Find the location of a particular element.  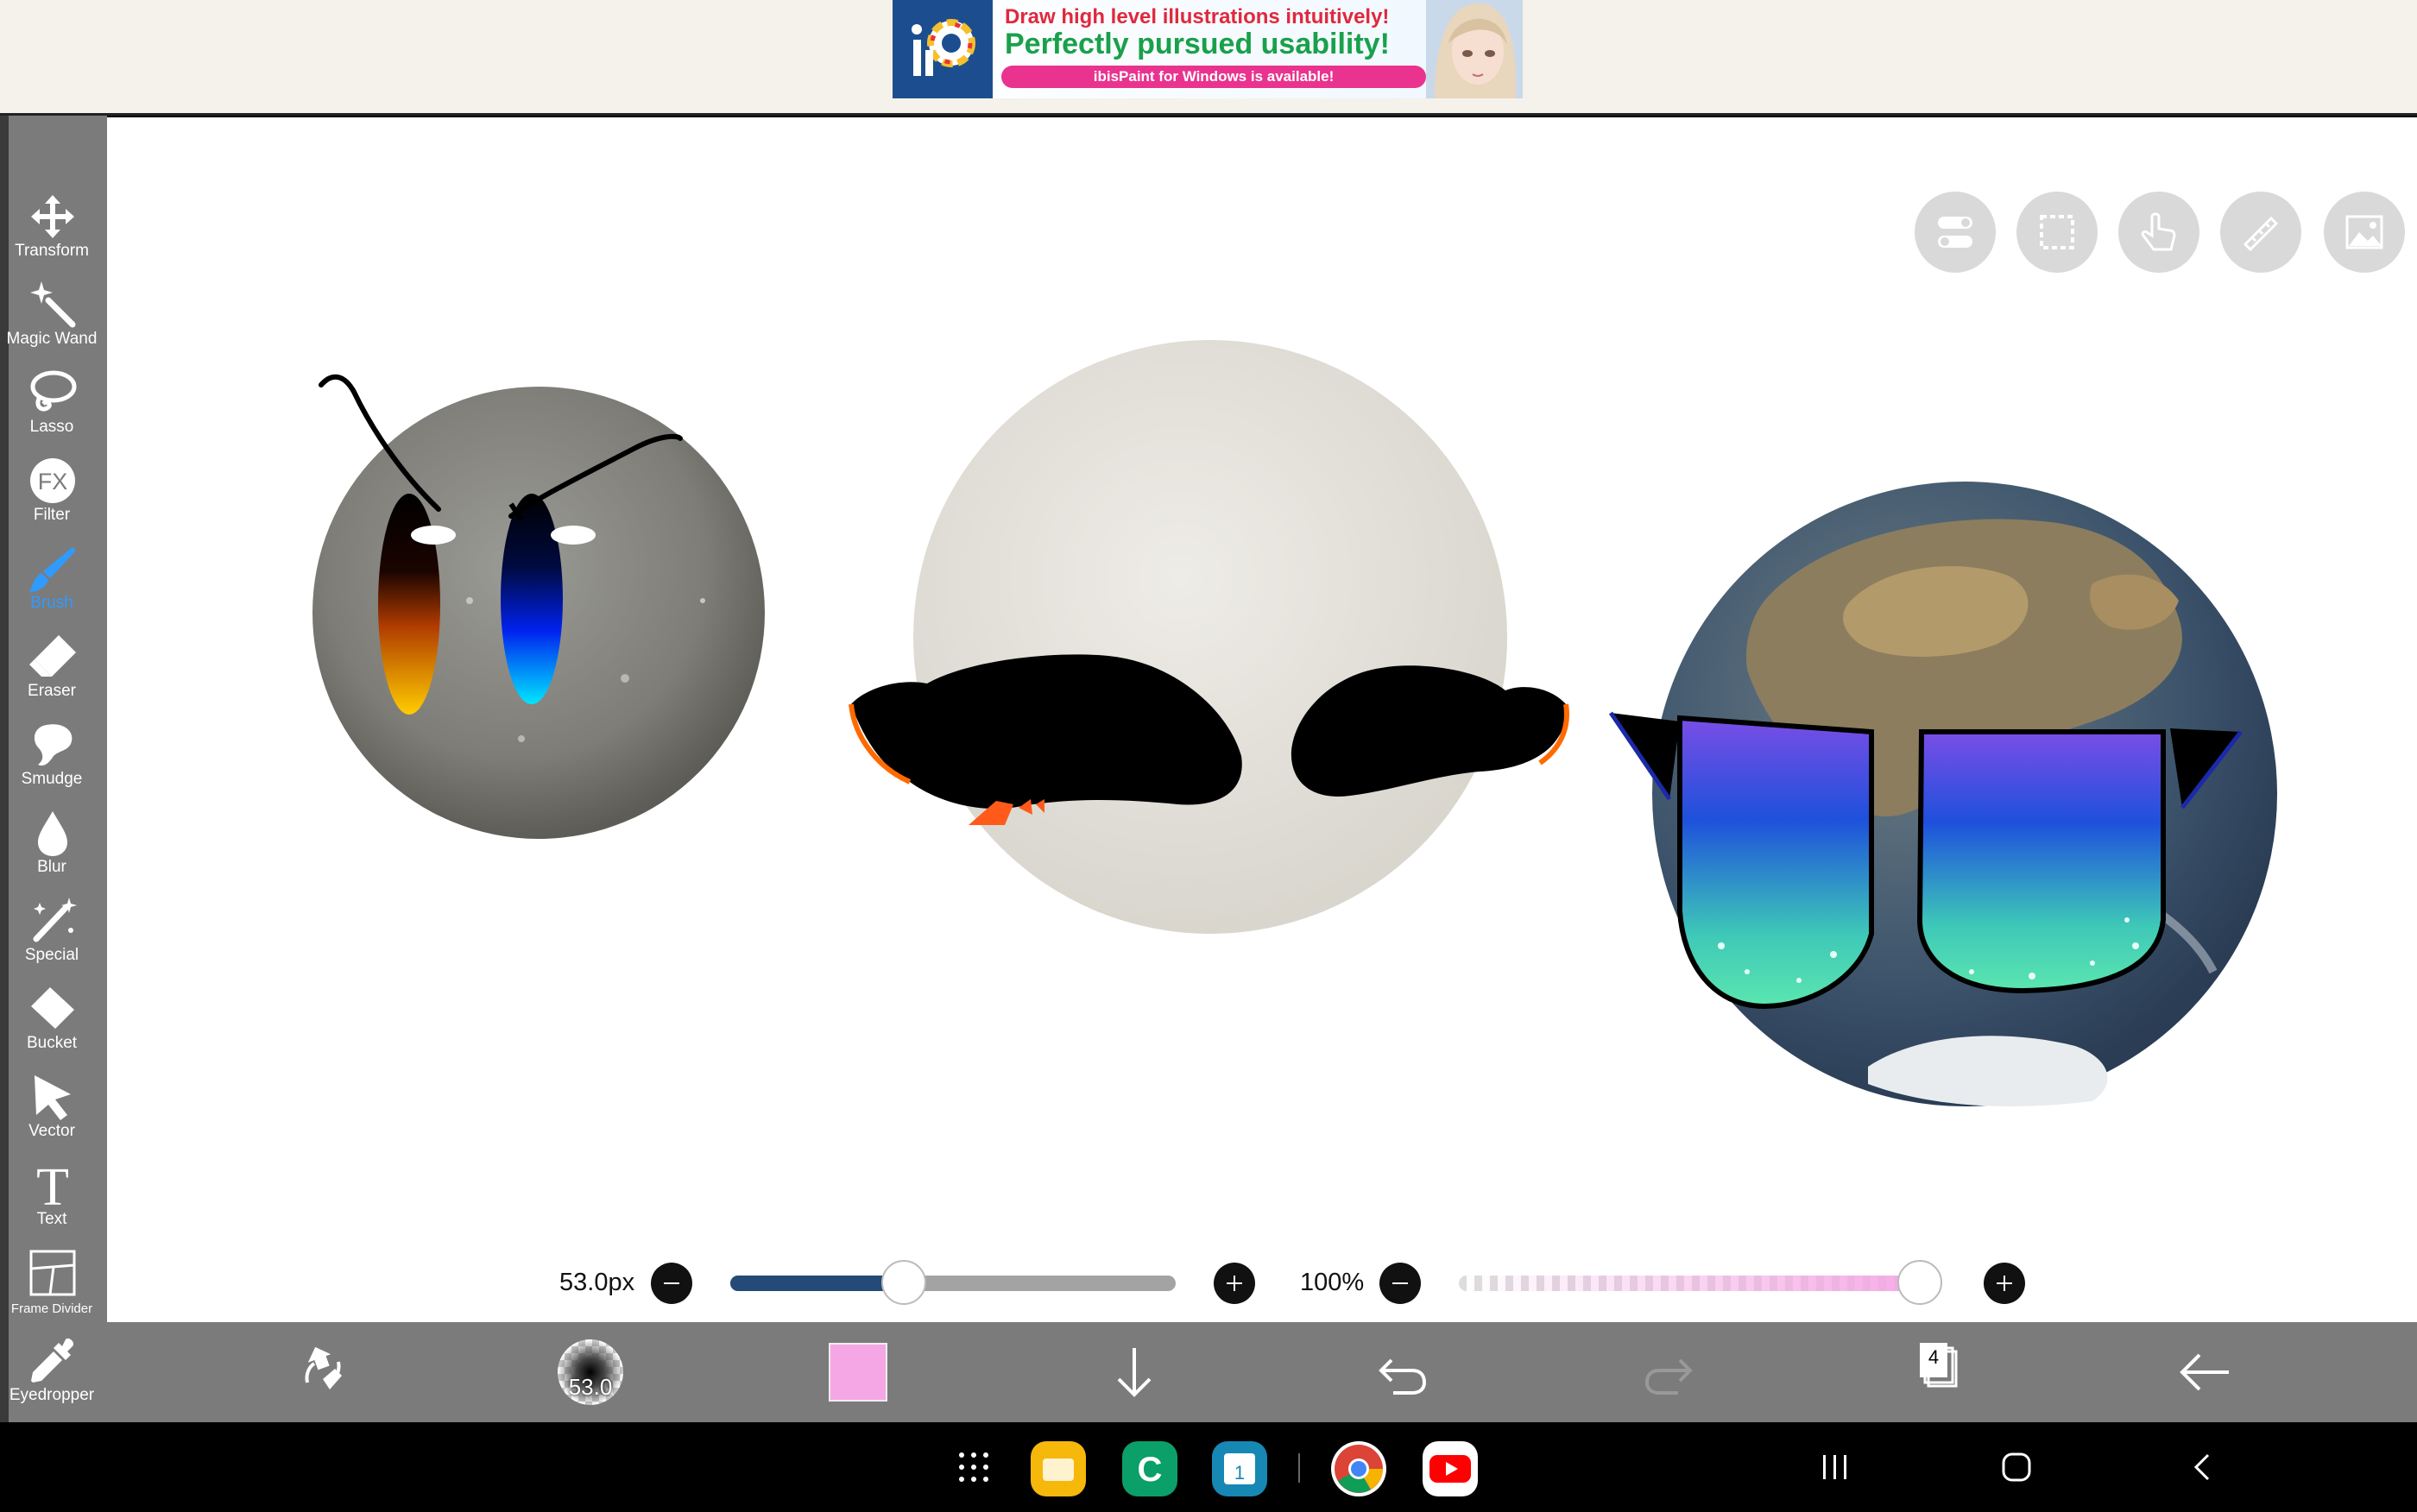

svg-text: C is located at coordinates (1150, 1470).